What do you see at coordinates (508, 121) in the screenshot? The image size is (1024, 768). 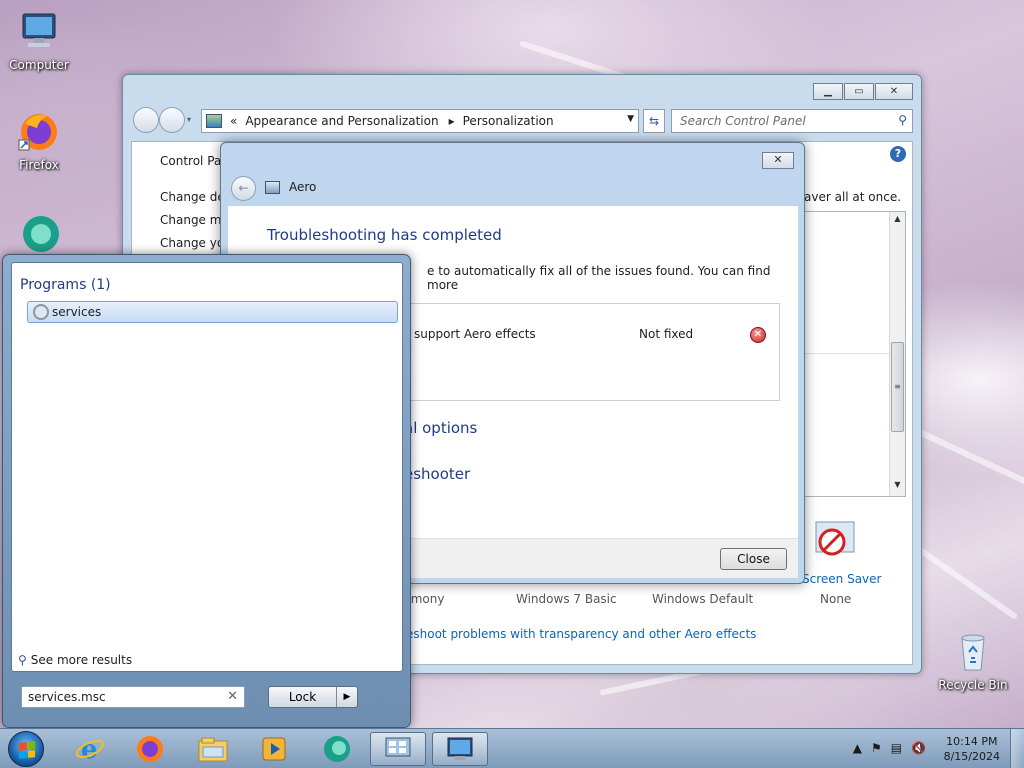 I see `breadcrumb-item: Personalization` at bounding box center [508, 121].